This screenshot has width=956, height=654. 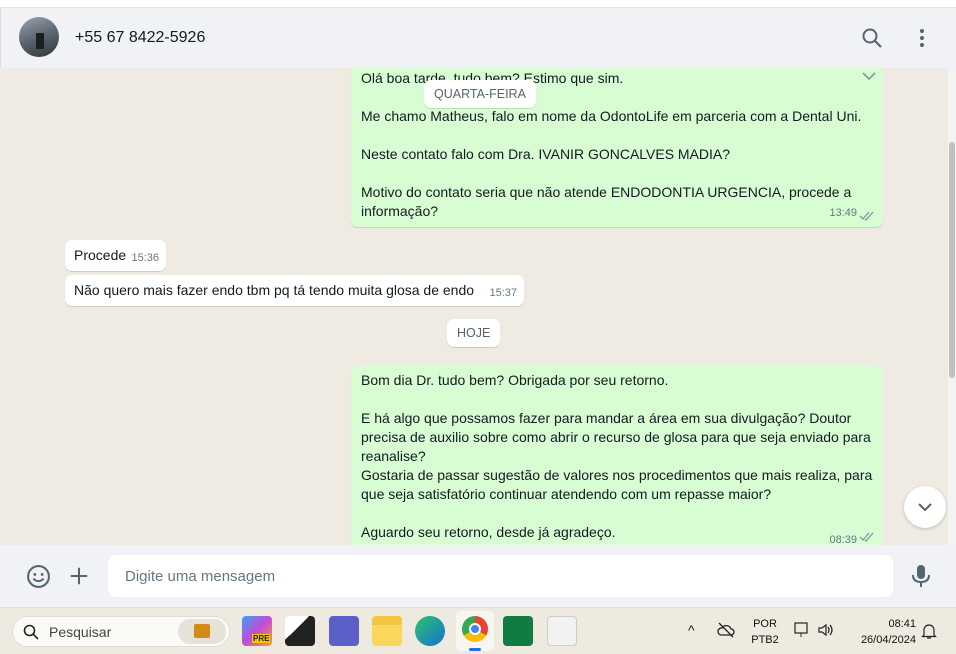 I want to click on snipping-tool-icon, so click(x=562, y=631).